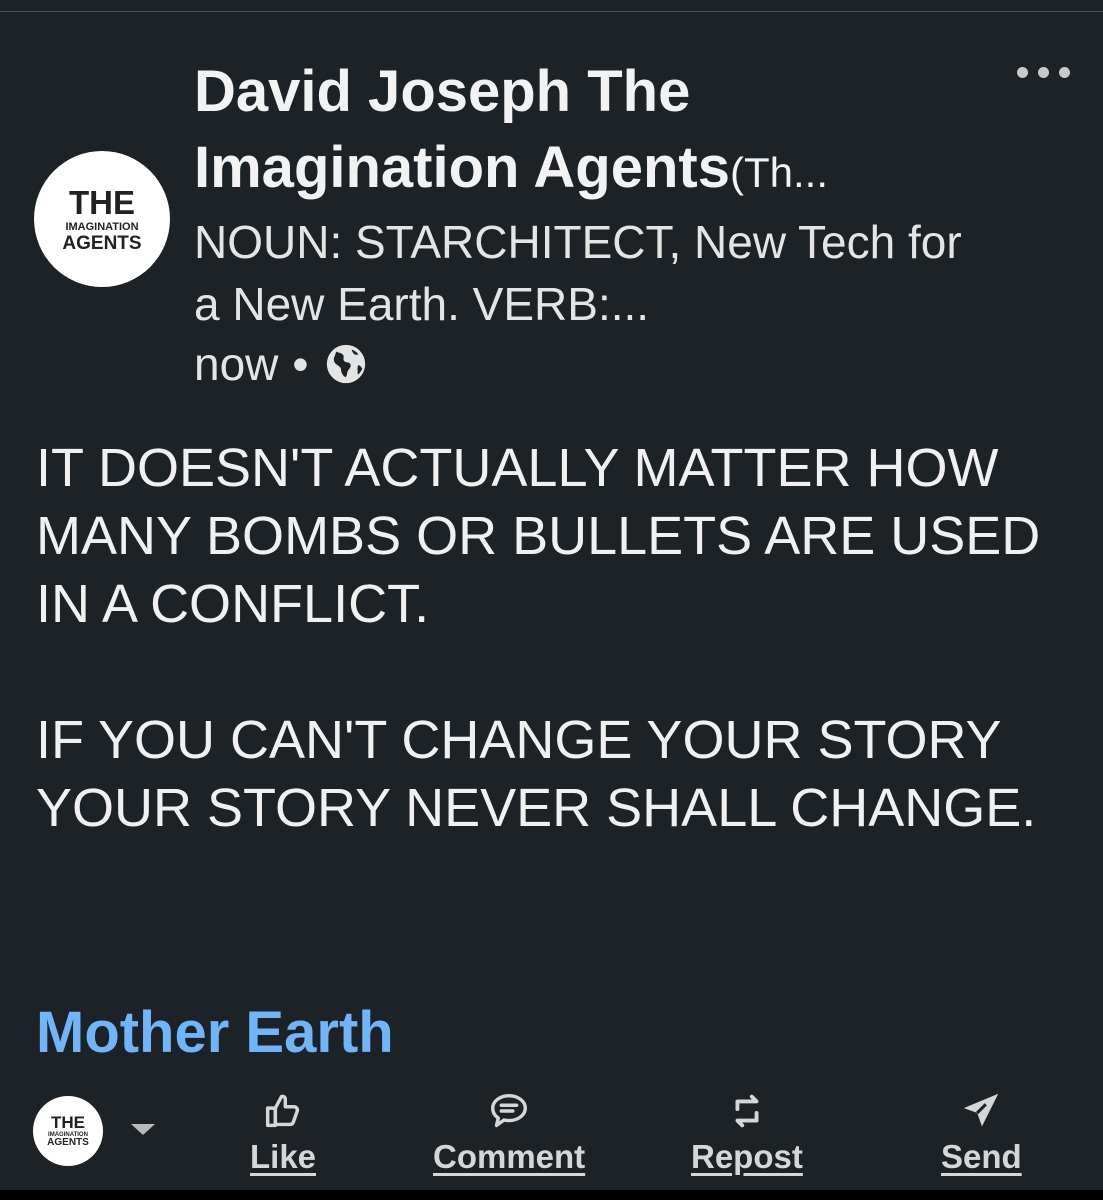 This screenshot has height=1200, width=1103. Describe the element at coordinates (981, 1156) in the screenshot. I see `send-label: Send` at that location.